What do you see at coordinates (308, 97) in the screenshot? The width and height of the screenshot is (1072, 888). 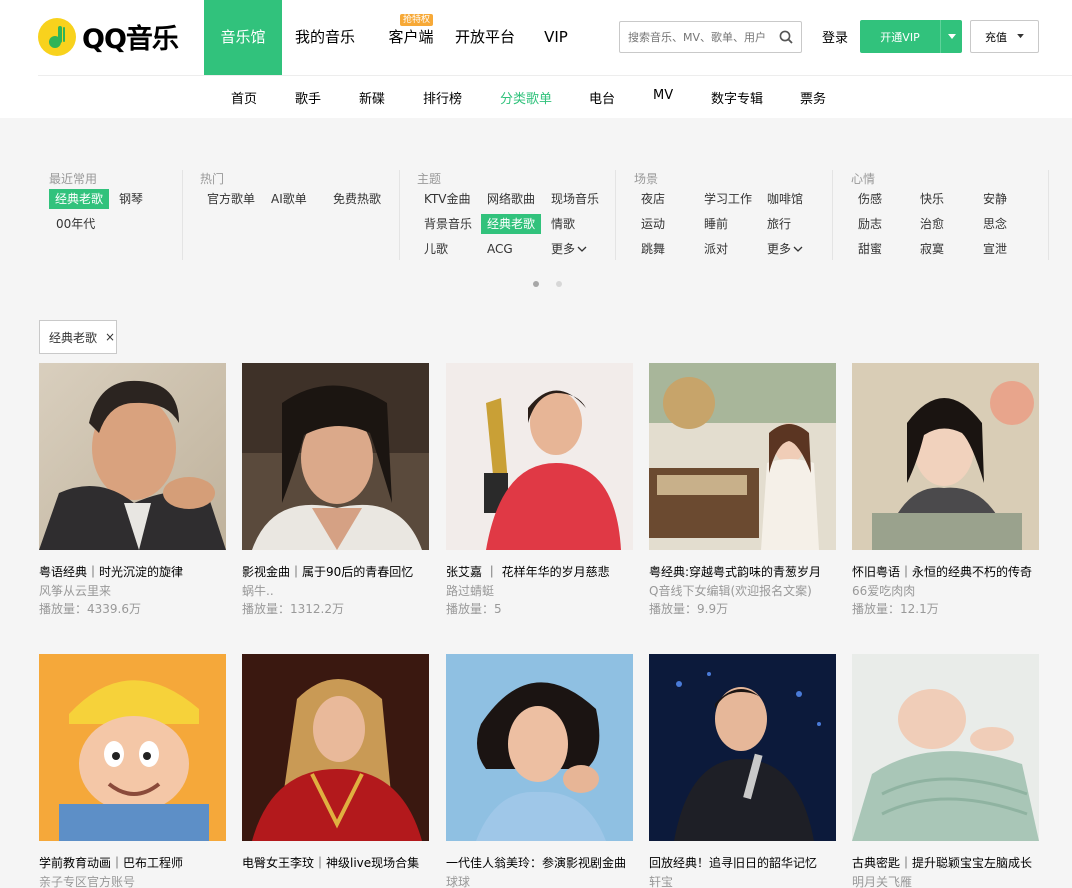 I see `subnav-singers: 歌手` at bounding box center [308, 97].